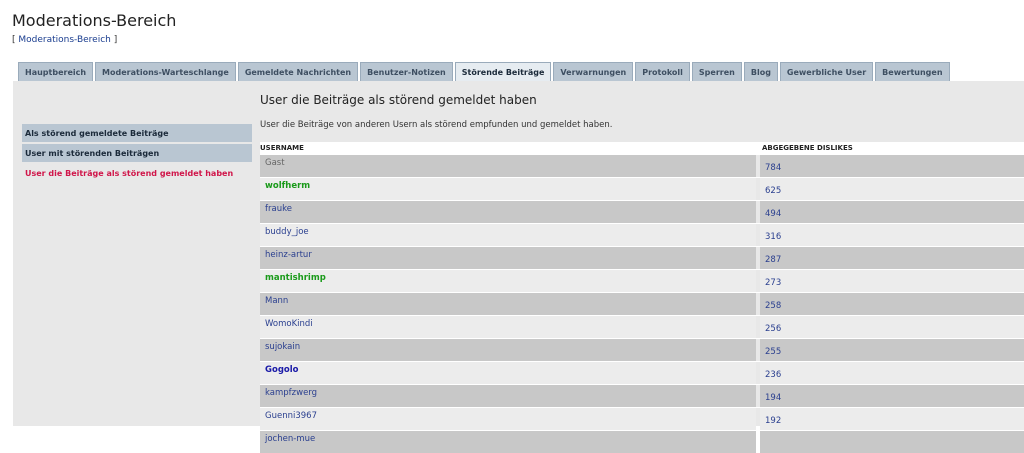 The width and height of the screenshot is (1024, 453). I want to click on tab-sperren: Sperren, so click(716, 71).